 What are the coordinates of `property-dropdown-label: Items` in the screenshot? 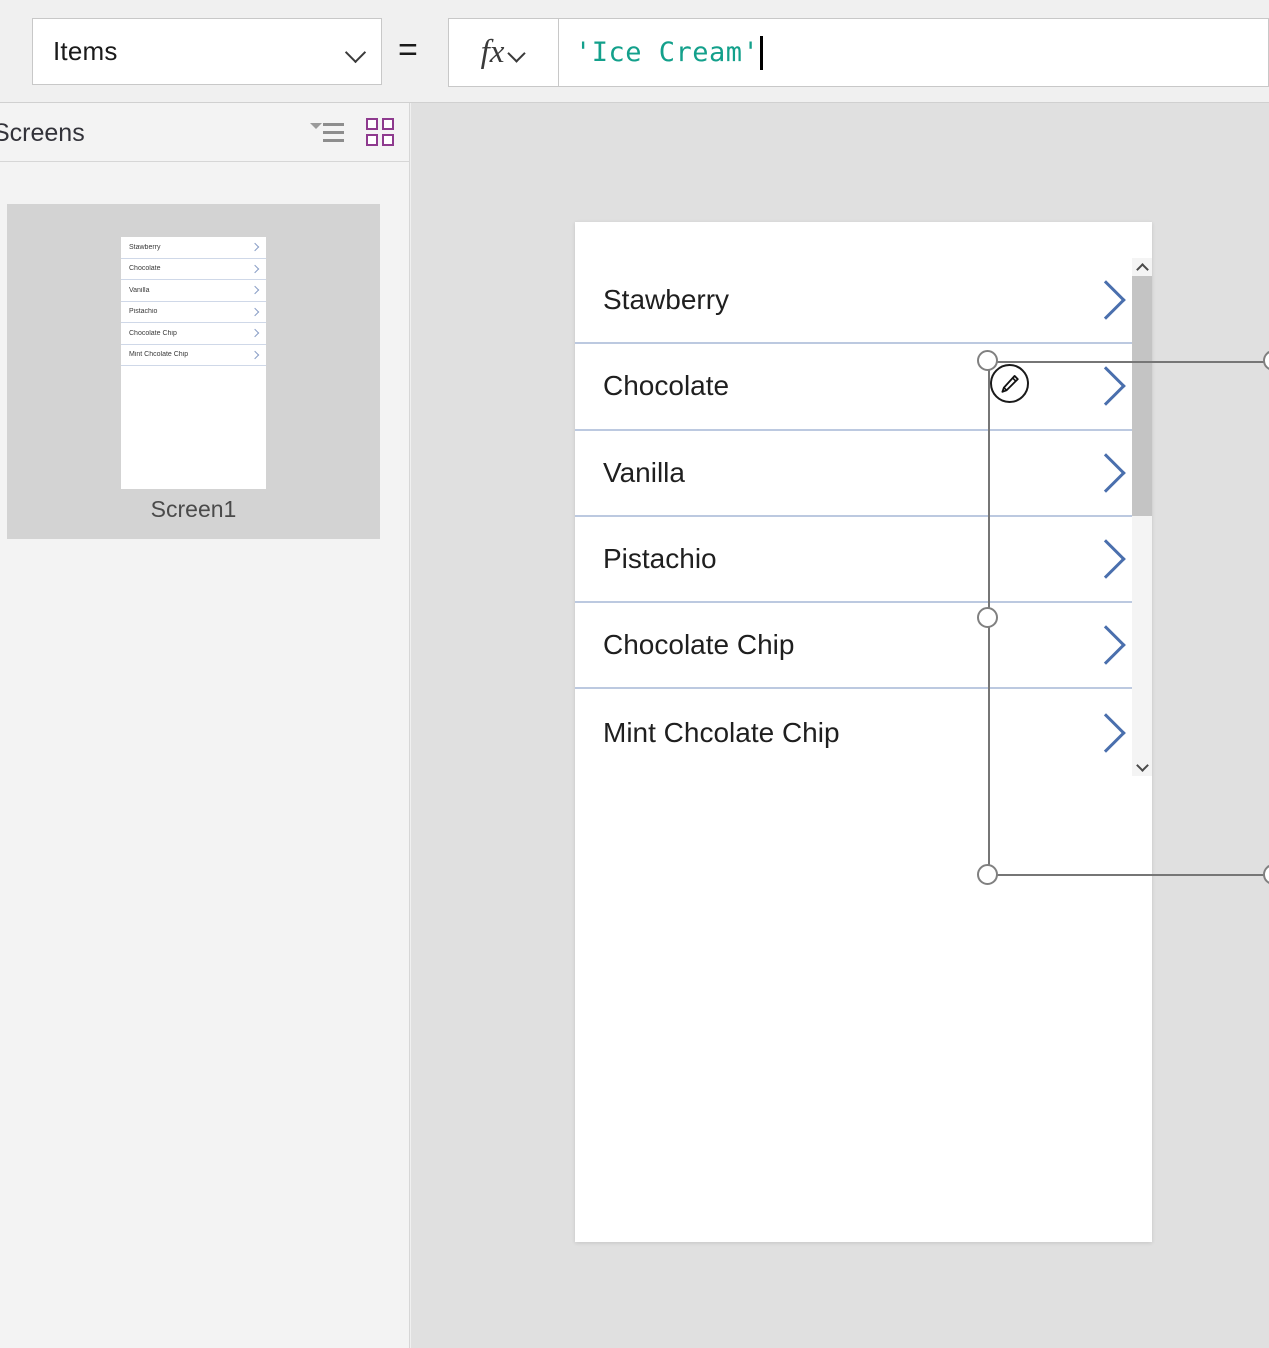 It's located at (85, 51).